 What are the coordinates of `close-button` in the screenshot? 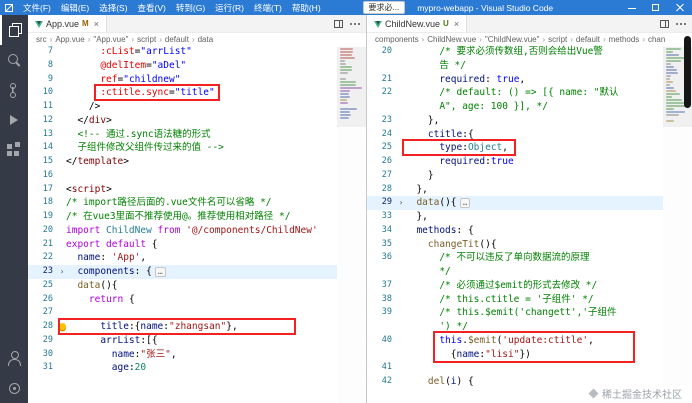 It's located at (680, 7).